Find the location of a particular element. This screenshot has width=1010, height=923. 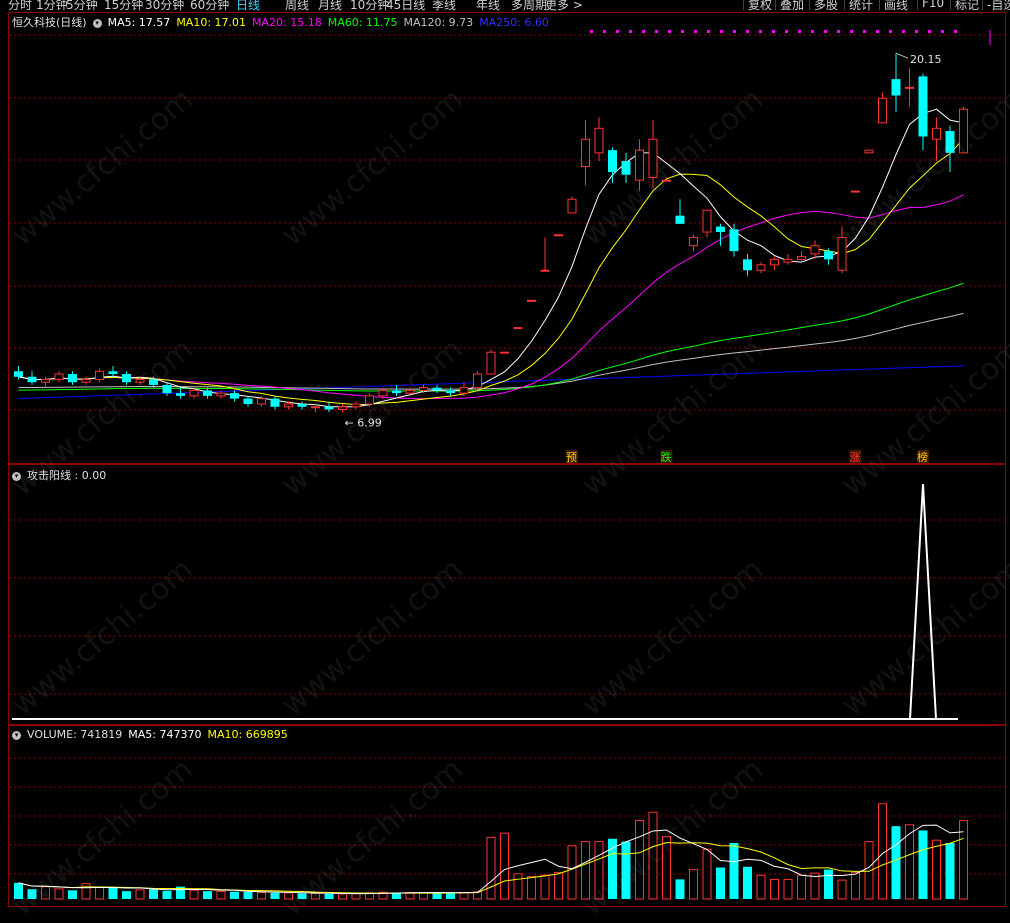

signal-tag: 预 is located at coordinates (571, 457).